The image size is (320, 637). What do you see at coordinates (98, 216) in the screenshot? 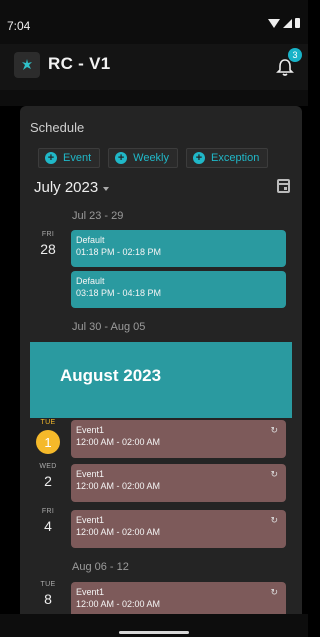
I see `week-header: Jul 23 - 29` at bounding box center [98, 216].